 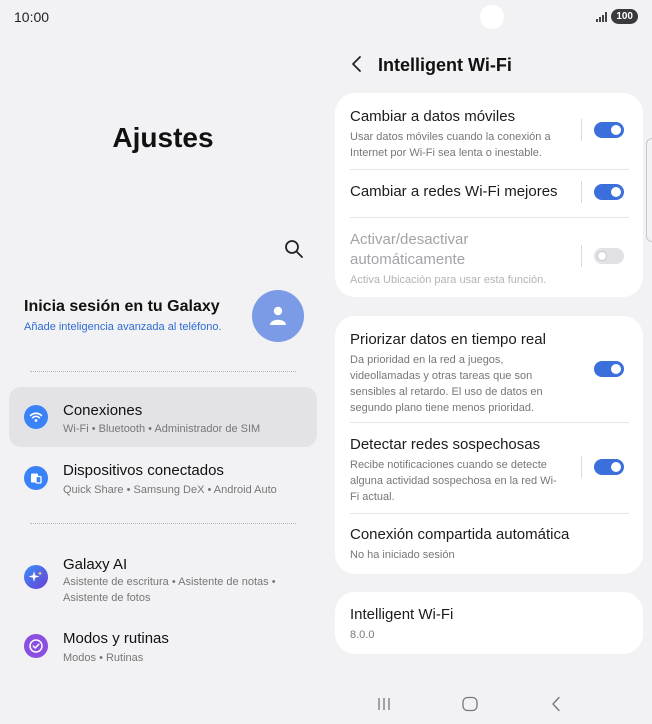 What do you see at coordinates (362, 635) in the screenshot?
I see `version-label: 8.0.0` at bounding box center [362, 635].